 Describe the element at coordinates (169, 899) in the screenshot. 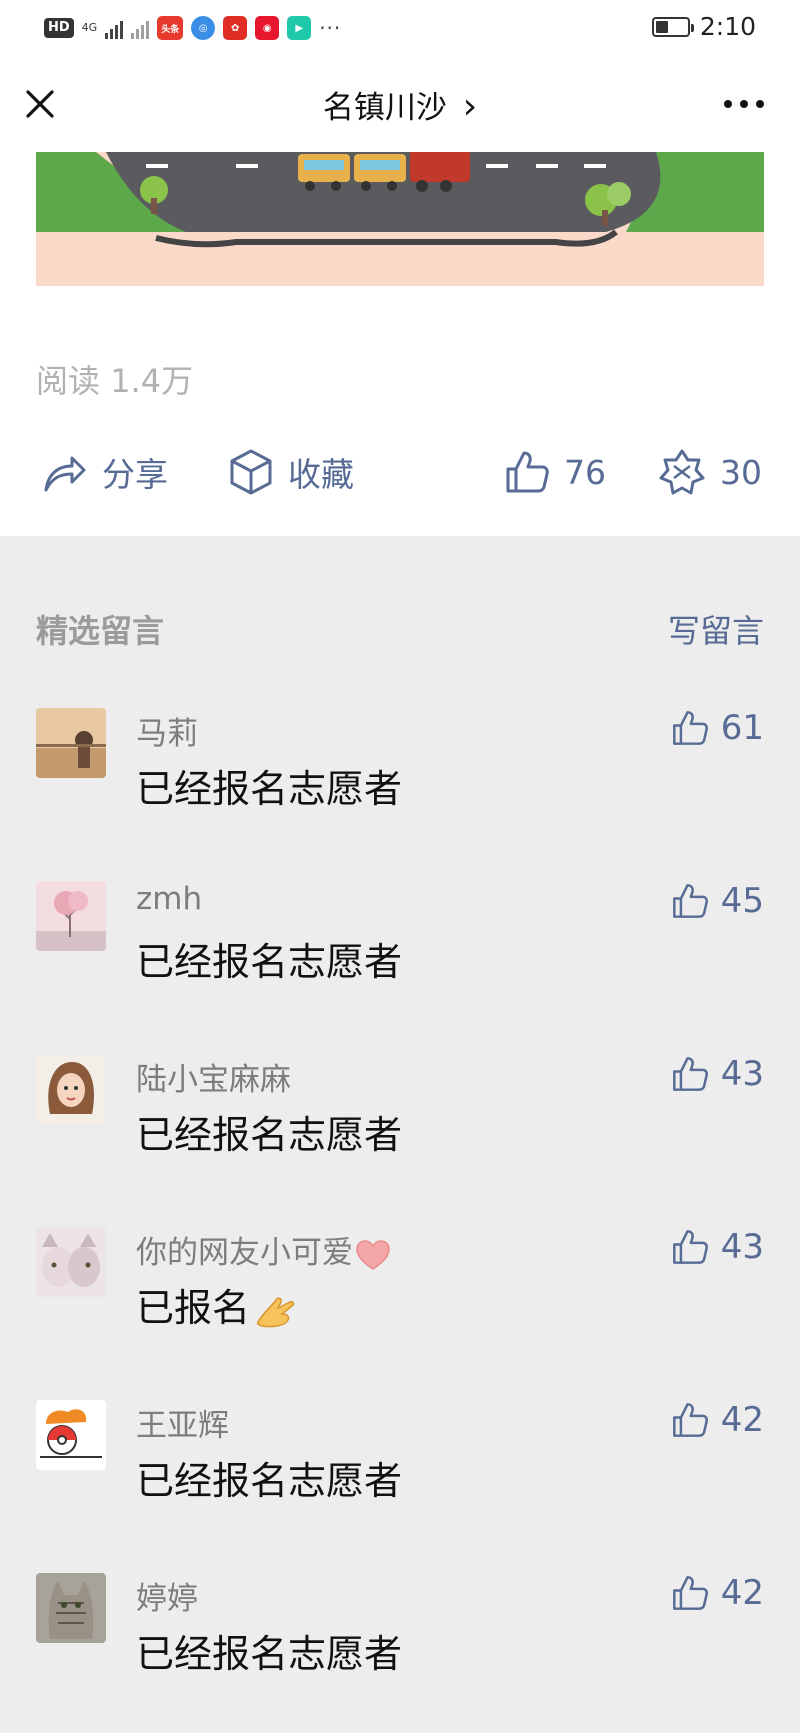

I see `comment-author: zmh` at that location.